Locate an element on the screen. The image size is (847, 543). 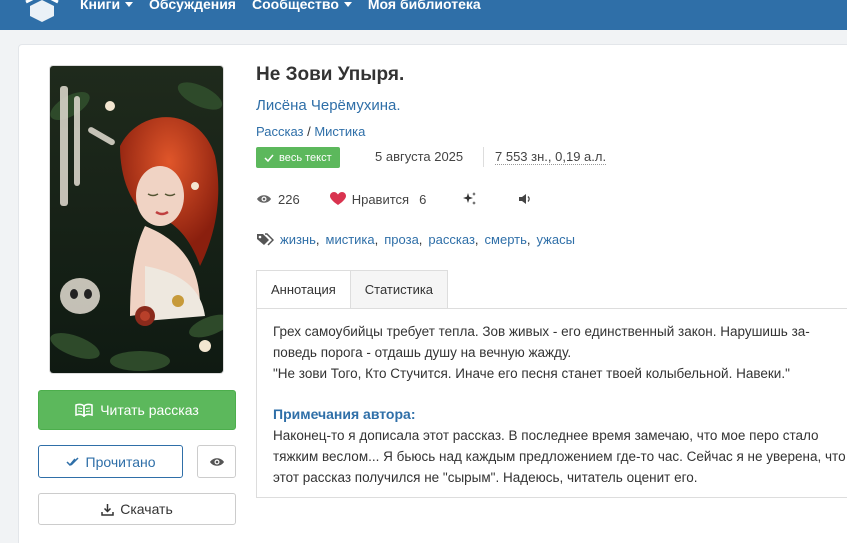
mark-read-label: Прочитано is located at coordinates (120, 461).